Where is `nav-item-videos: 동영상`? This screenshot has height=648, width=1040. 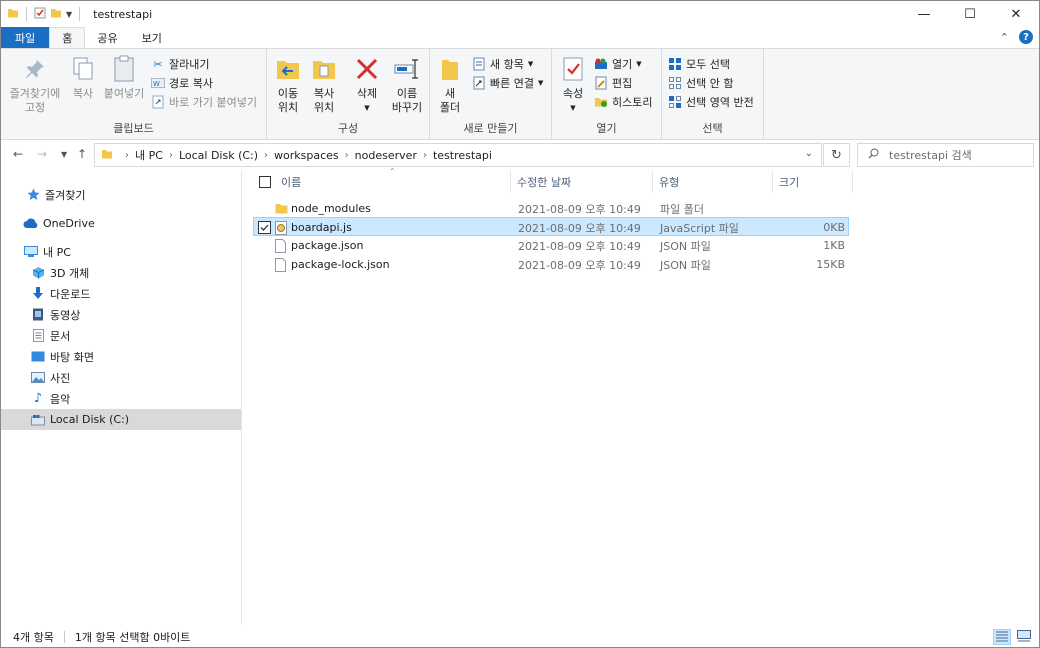
nav-item-videos: 동영상 is located at coordinates (121, 314).